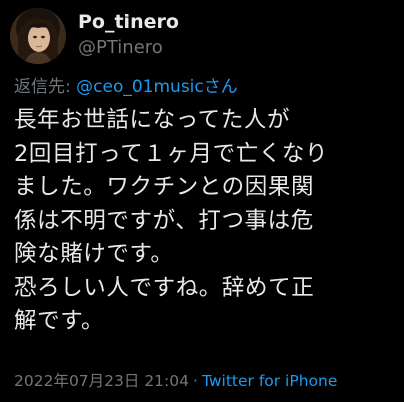  I want to click on reply-to-line: 返信先: @ceo_01musicさん, so click(126, 87).